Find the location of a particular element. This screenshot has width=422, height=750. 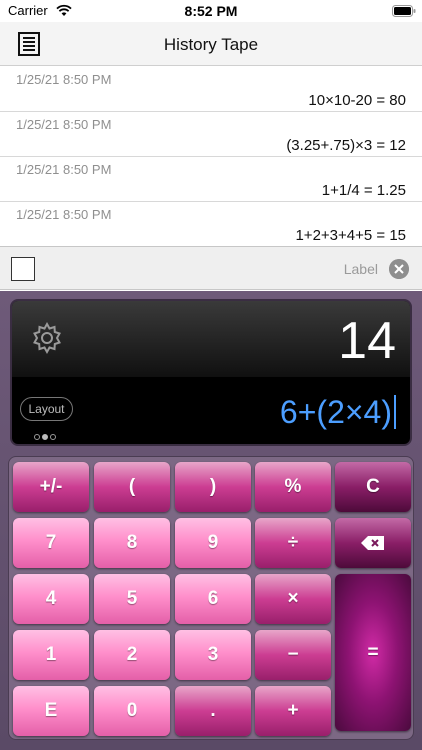

battery-icon is located at coordinates (404, 11).